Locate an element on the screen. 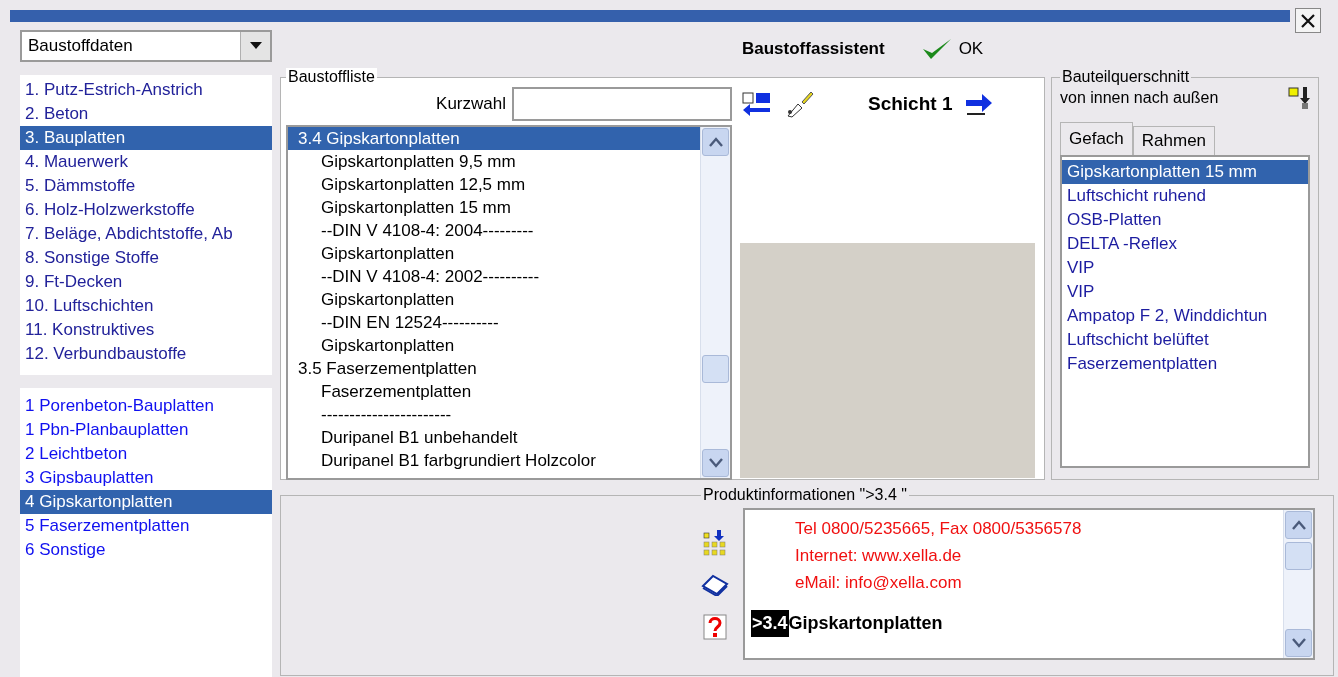  category-item: 5. Dämmstoffe is located at coordinates (146, 186).